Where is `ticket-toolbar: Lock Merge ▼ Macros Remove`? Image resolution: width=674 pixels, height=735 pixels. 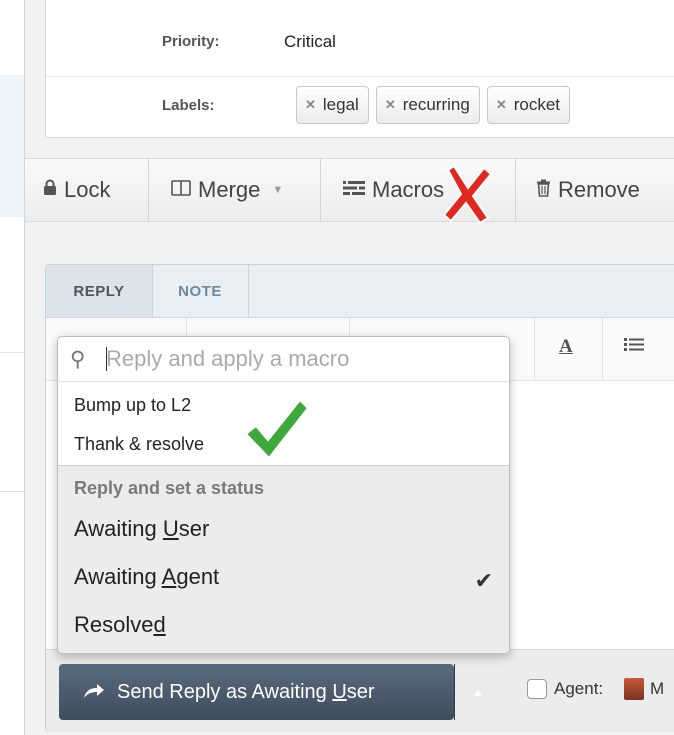 ticket-toolbar: Lock Merge ▼ Macros Remove is located at coordinates (349, 190).